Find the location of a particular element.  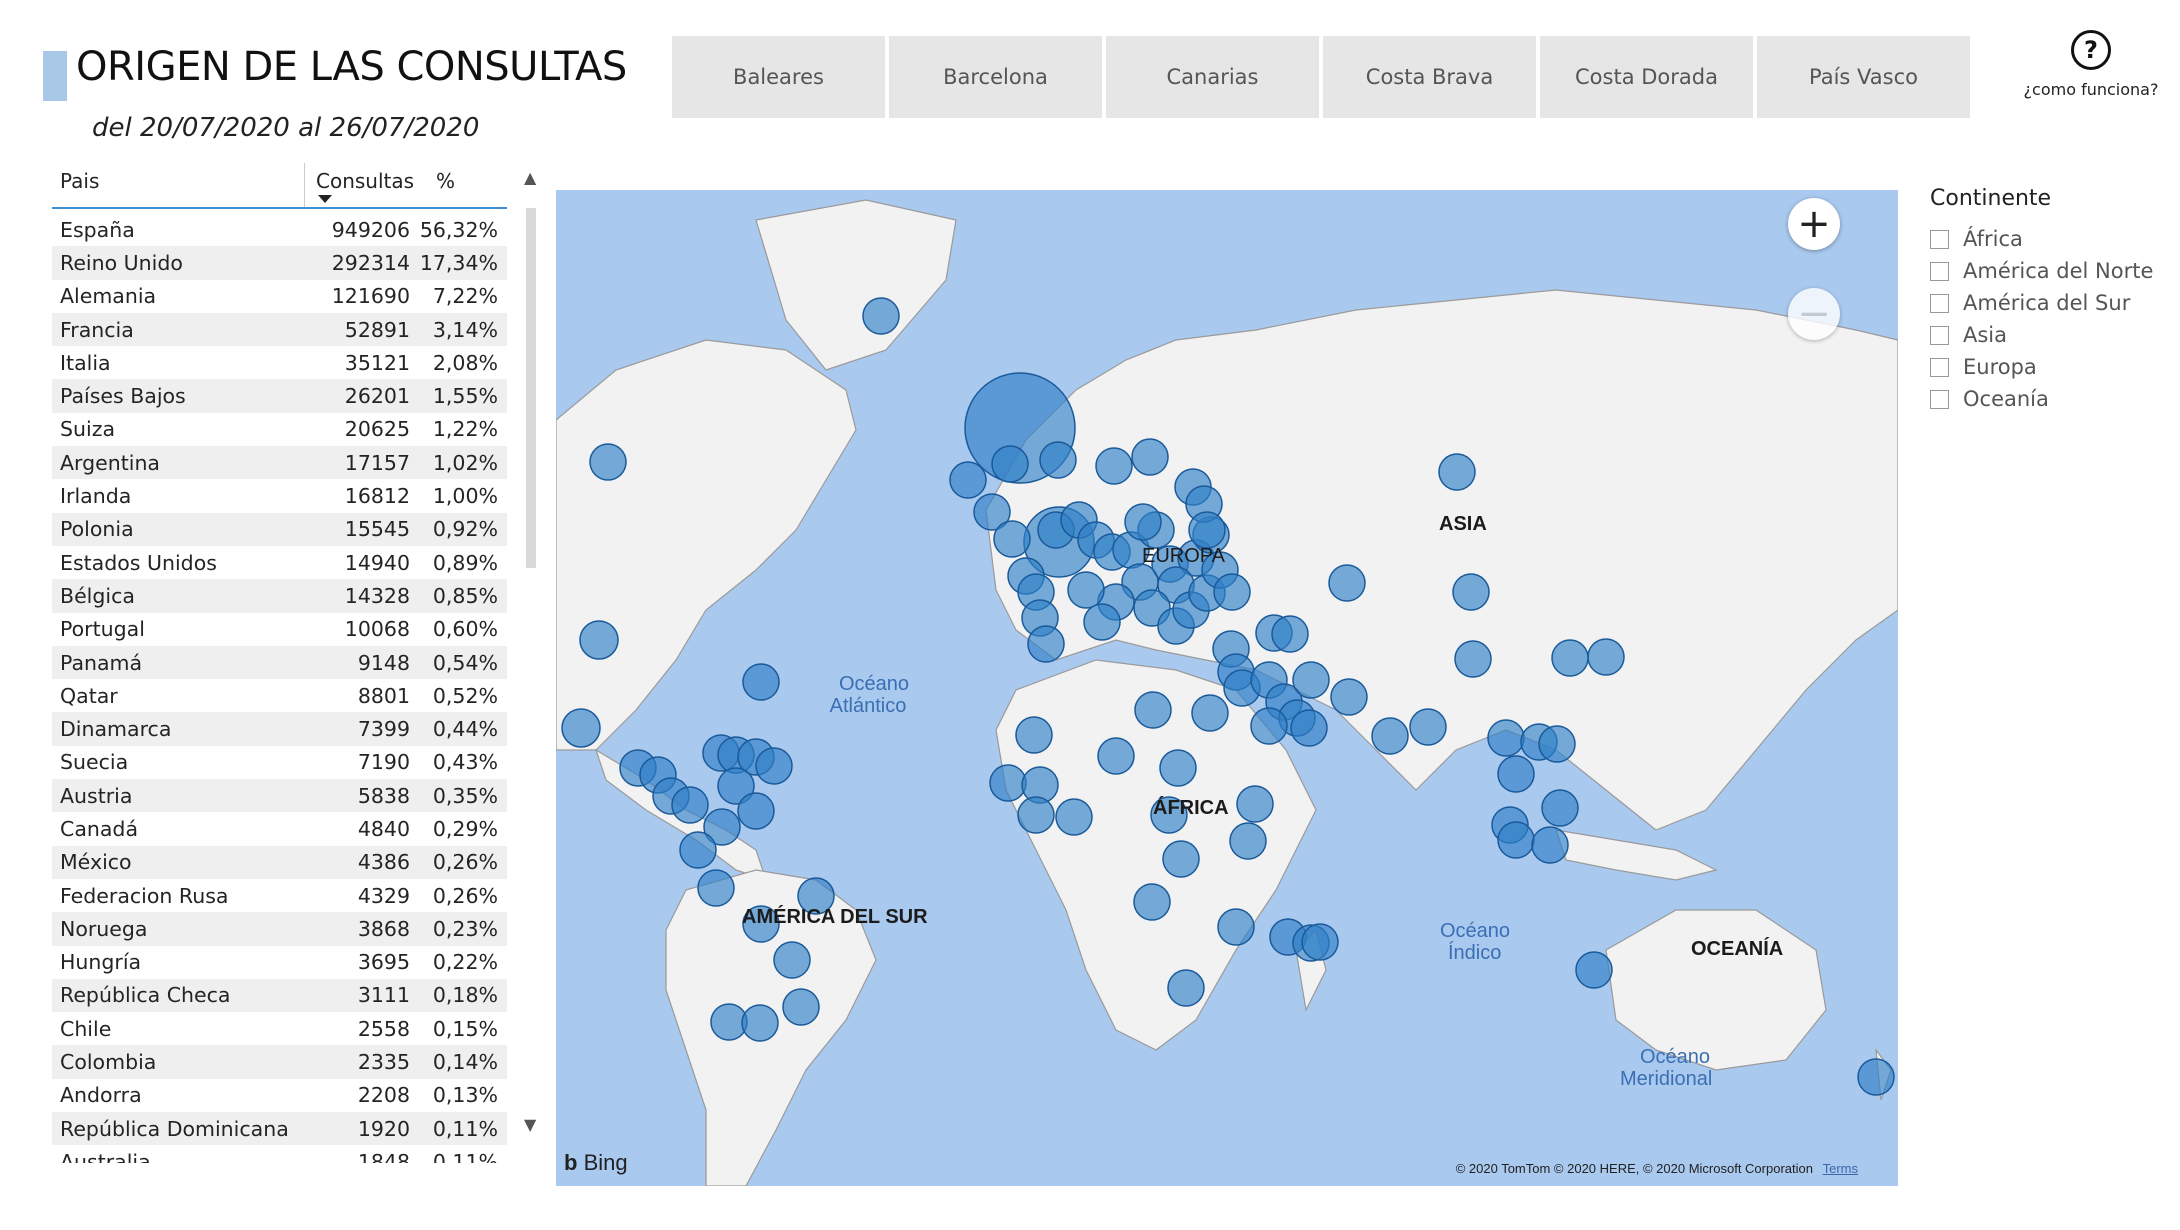

cell-percent: 17,34% is located at coordinates (458, 262).